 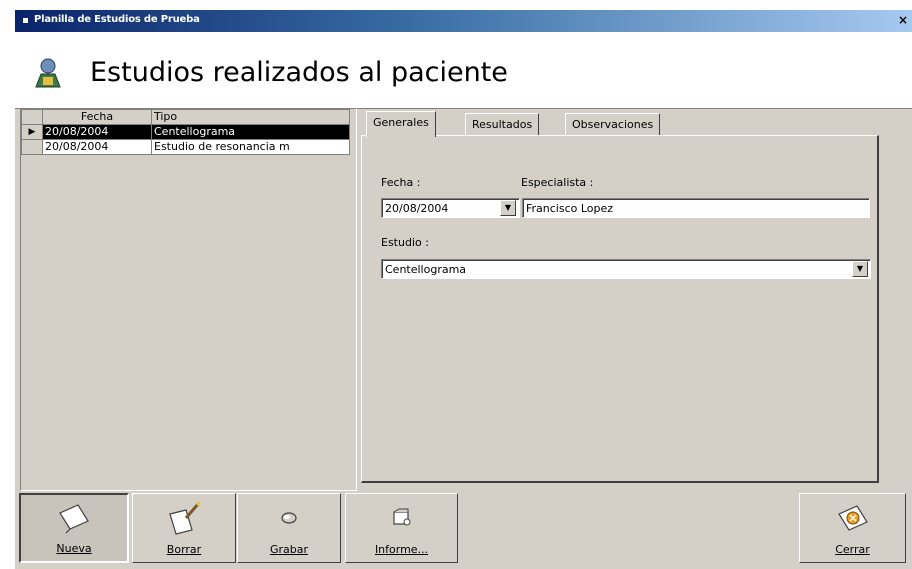 What do you see at coordinates (289, 528) in the screenshot?
I see `grabar-button: Grabar` at bounding box center [289, 528].